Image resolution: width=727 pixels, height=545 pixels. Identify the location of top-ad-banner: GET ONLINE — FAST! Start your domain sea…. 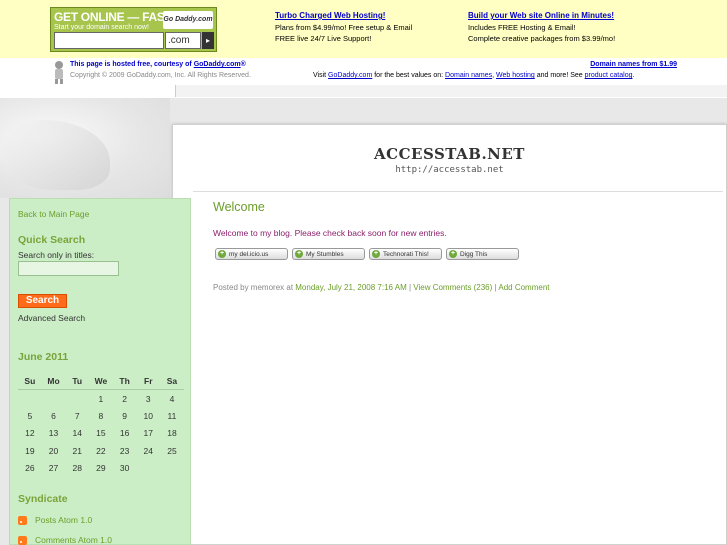
(363, 29).